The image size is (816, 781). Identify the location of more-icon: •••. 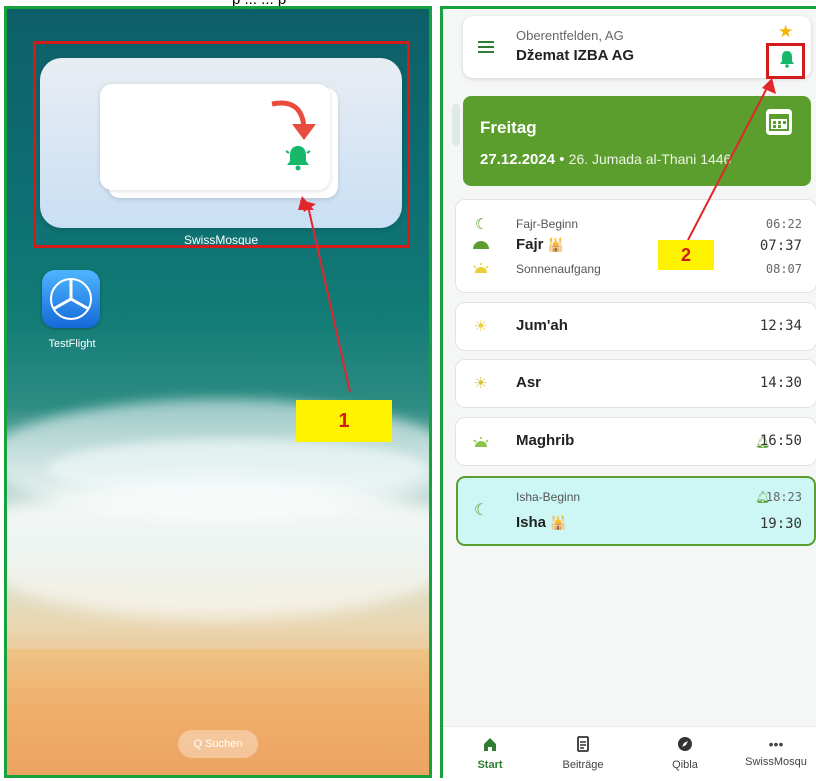
(776, 744).